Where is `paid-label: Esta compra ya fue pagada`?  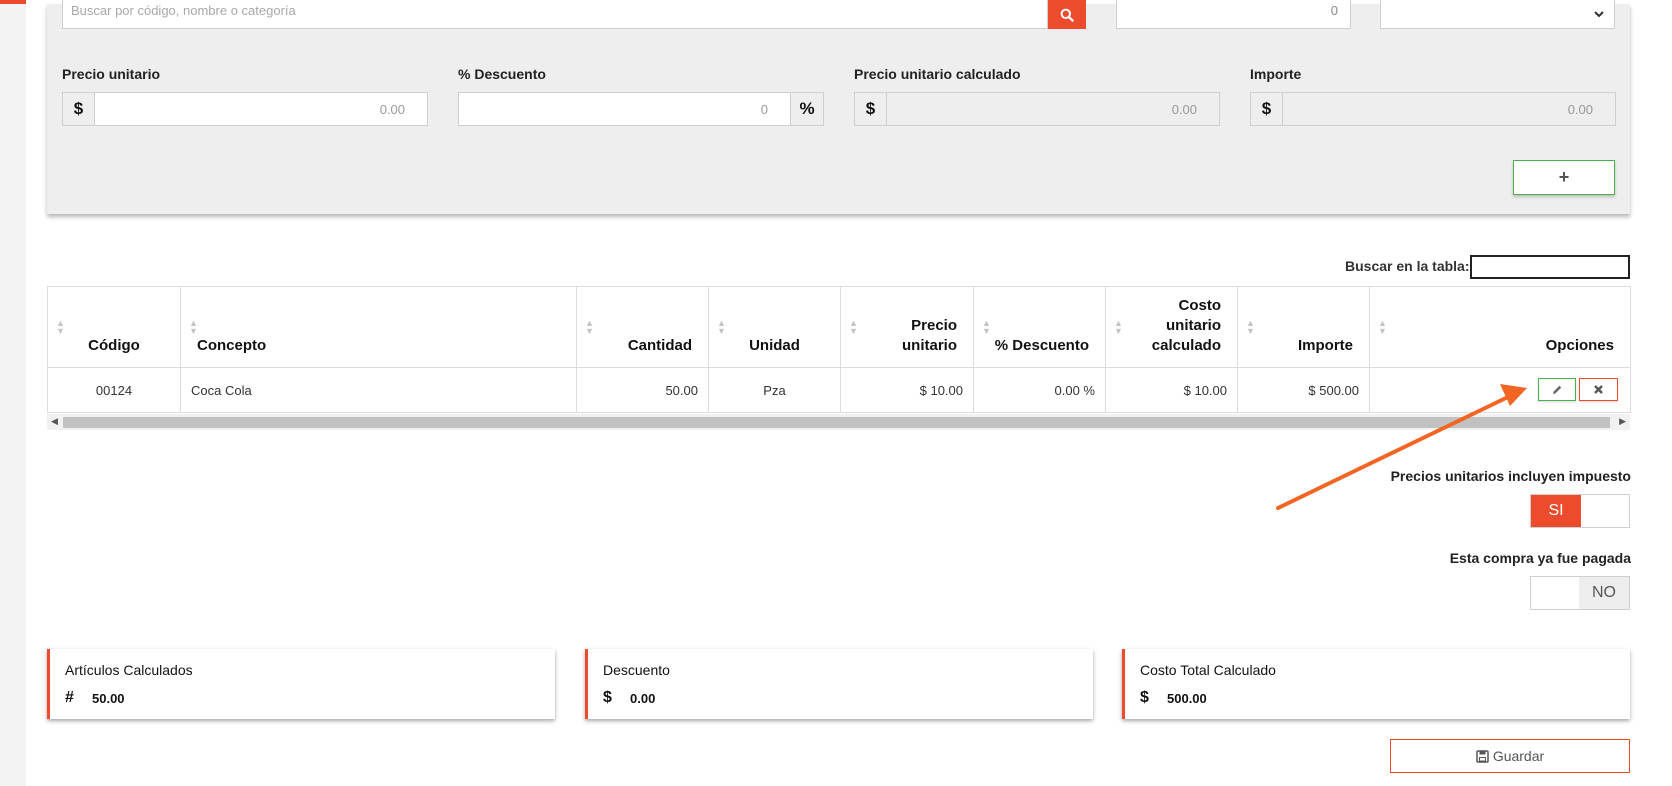
paid-label: Esta compra ya fue pagada is located at coordinates (1540, 558).